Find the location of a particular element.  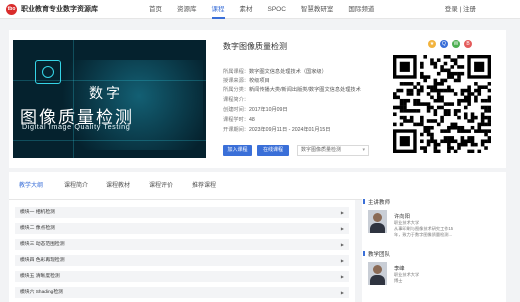

meta-row: 所属分类：新闻传播大类/新闻出版类/数字图文信息处理技术 is located at coordinates (292, 89).